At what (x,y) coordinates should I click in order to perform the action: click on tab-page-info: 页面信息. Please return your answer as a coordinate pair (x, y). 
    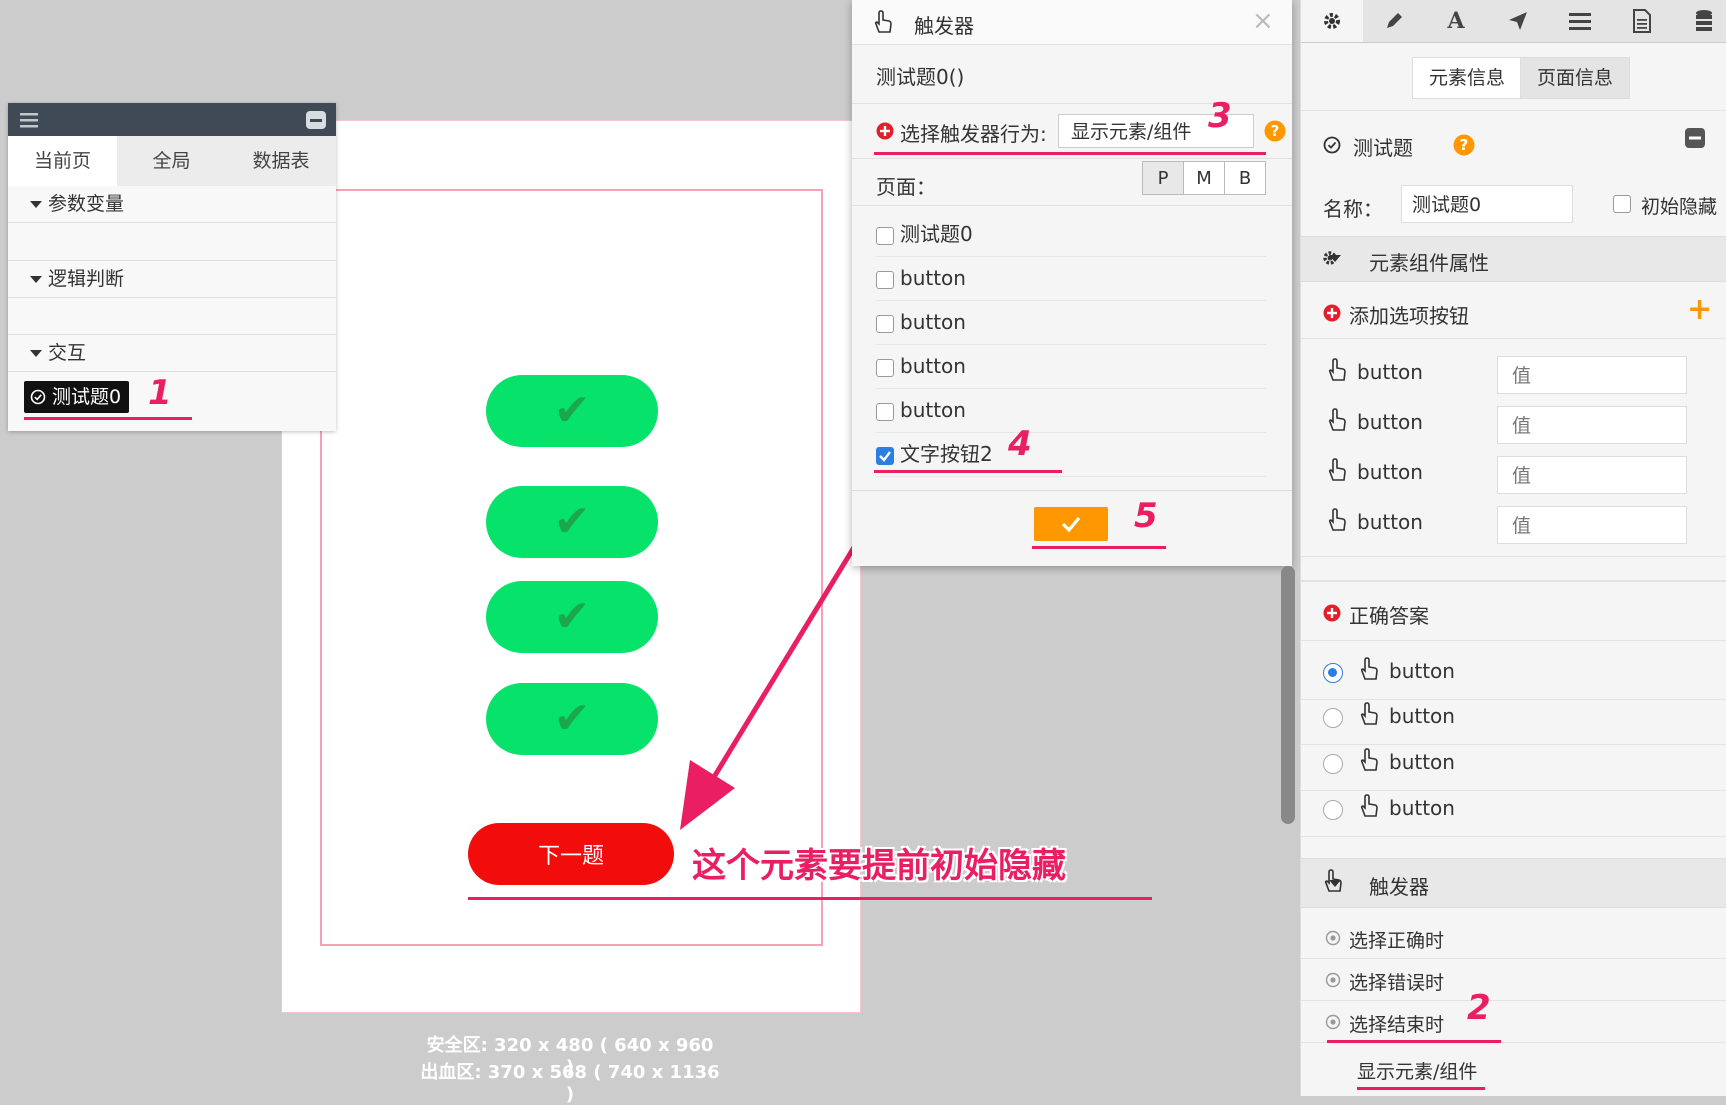
    Looking at the image, I should click on (1575, 78).